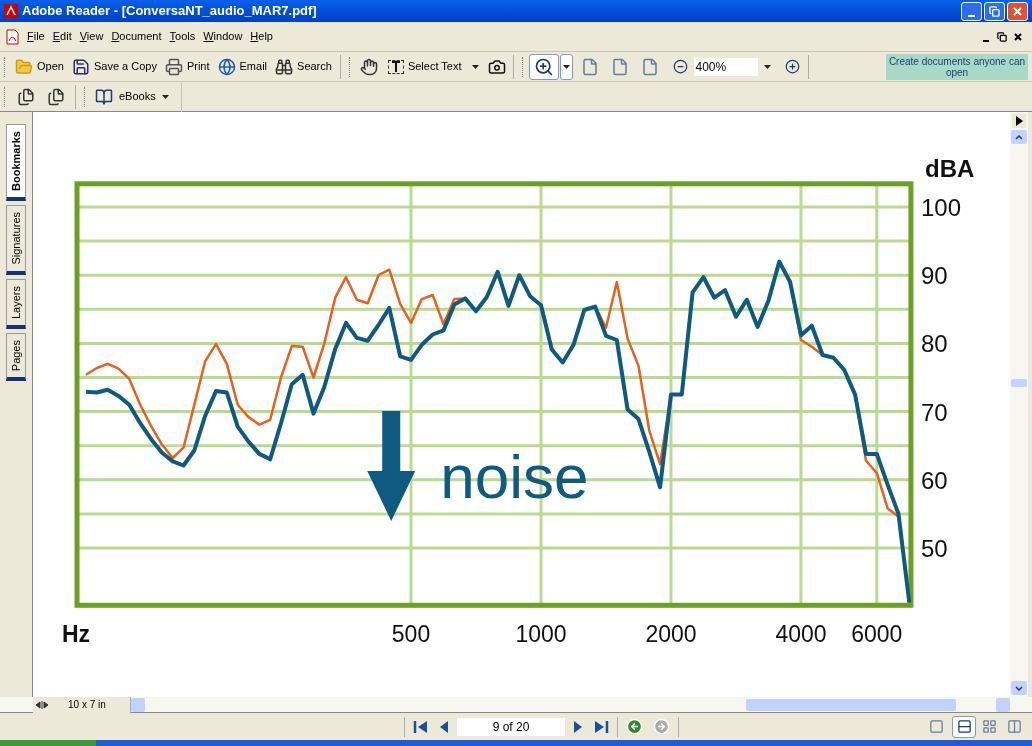 The image size is (1032, 746). I want to click on pages-export-icon, so click(26, 96).